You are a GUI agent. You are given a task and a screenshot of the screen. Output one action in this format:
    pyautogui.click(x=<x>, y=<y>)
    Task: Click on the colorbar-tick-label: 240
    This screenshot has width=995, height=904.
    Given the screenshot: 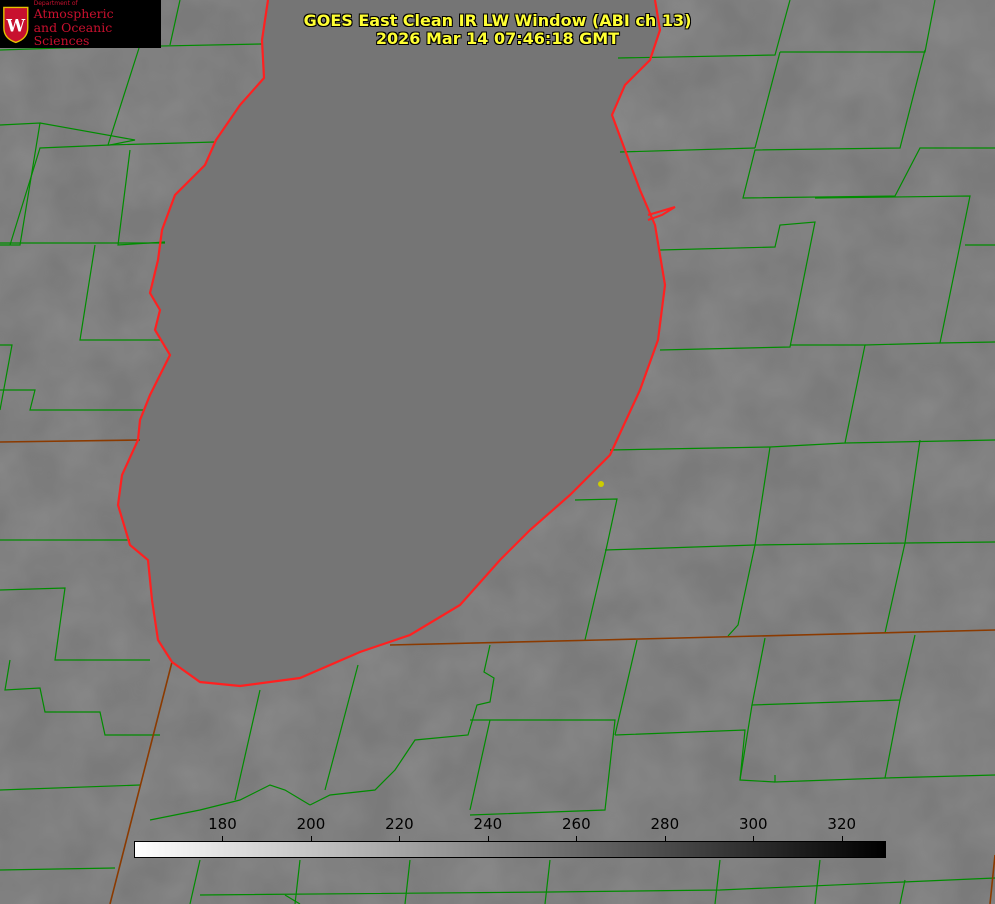 What is the action you would take?
    pyautogui.click(x=488, y=824)
    